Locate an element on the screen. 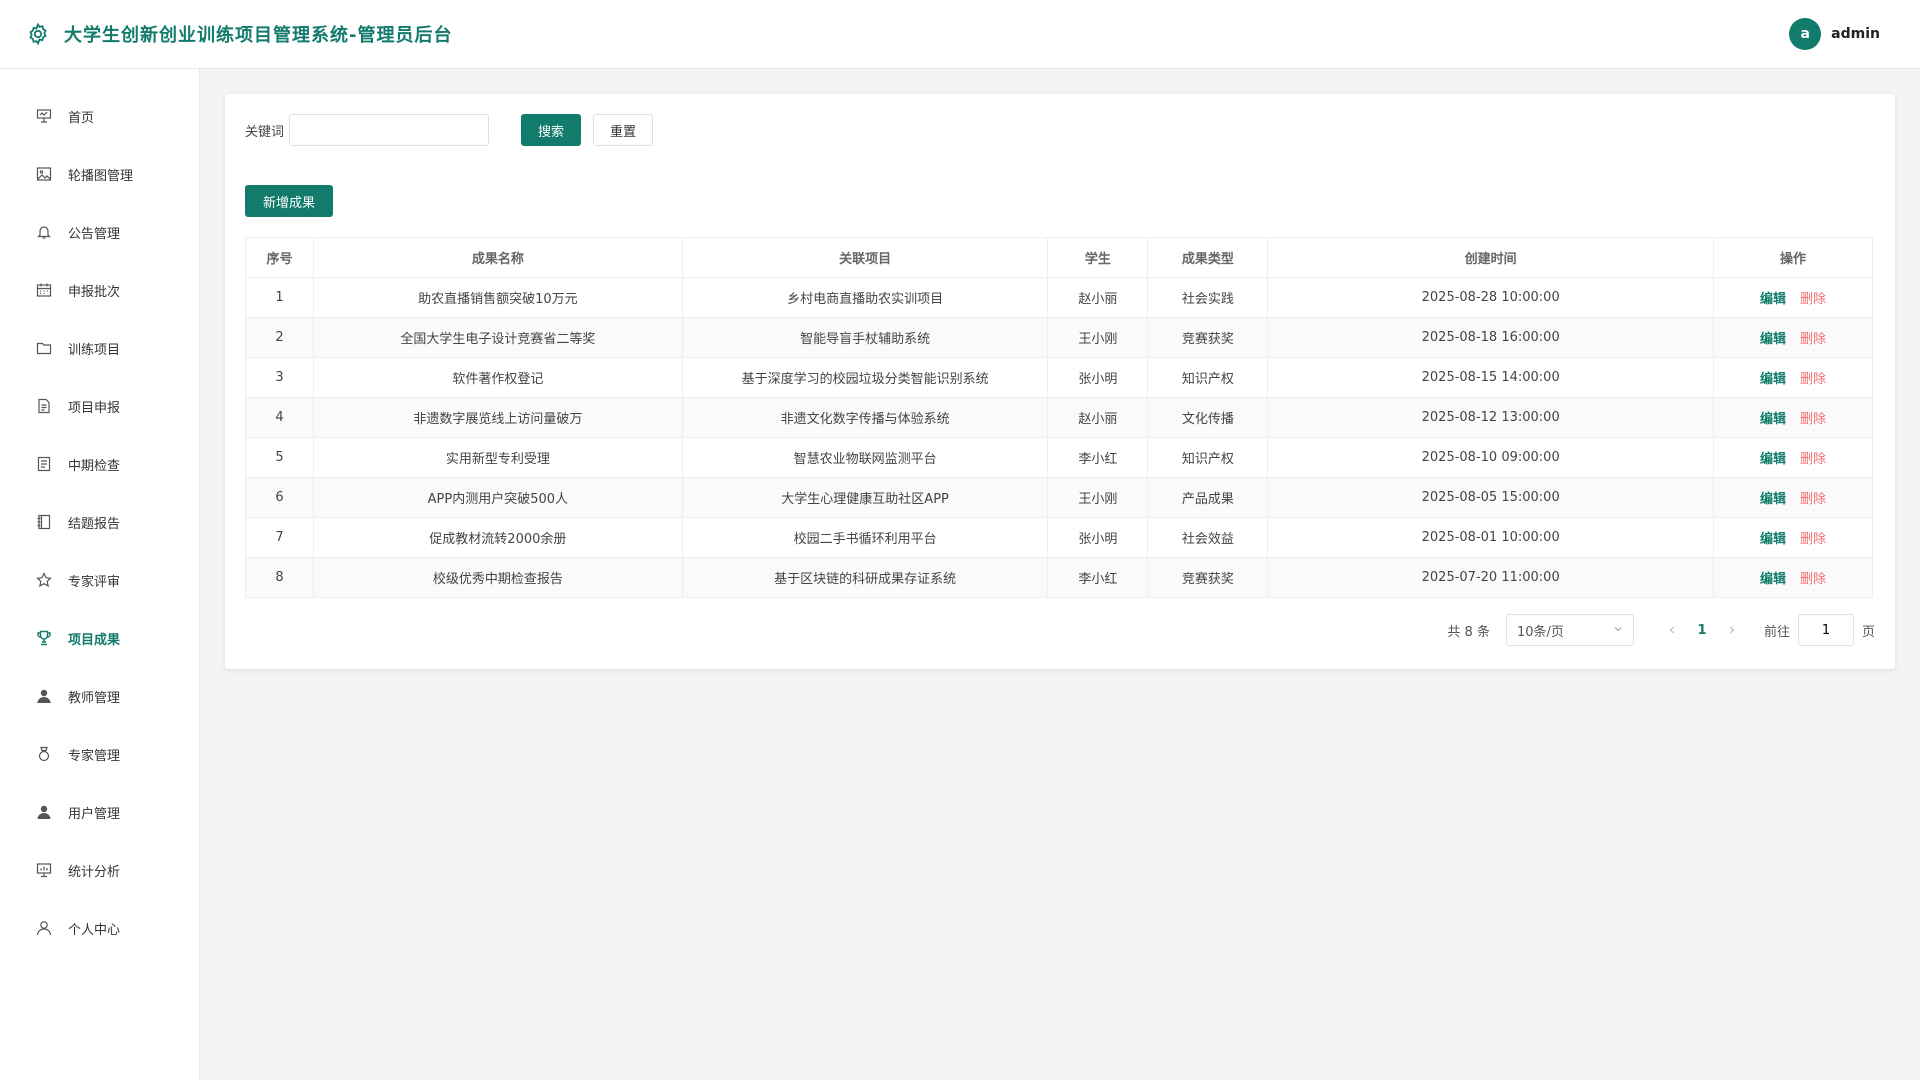 Image resolution: width=1920 pixels, height=1080 pixels. cell-project: 基于区块链的科研成果存证系统 is located at coordinates (865, 577).